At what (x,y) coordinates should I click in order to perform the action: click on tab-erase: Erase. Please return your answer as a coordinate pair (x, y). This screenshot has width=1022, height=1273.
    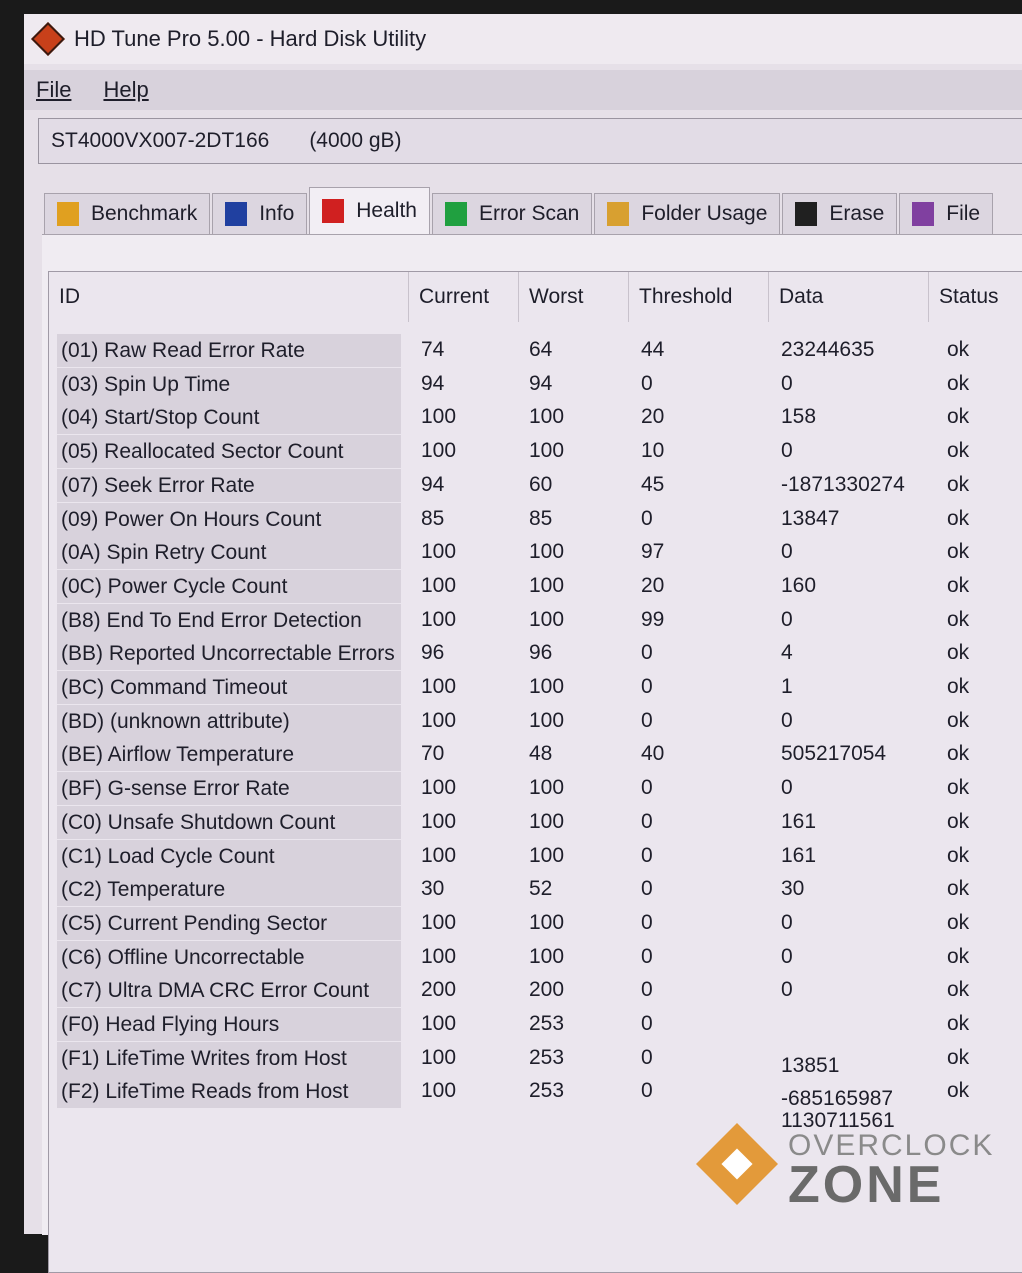
    Looking at the image, I should click on (840, 213).